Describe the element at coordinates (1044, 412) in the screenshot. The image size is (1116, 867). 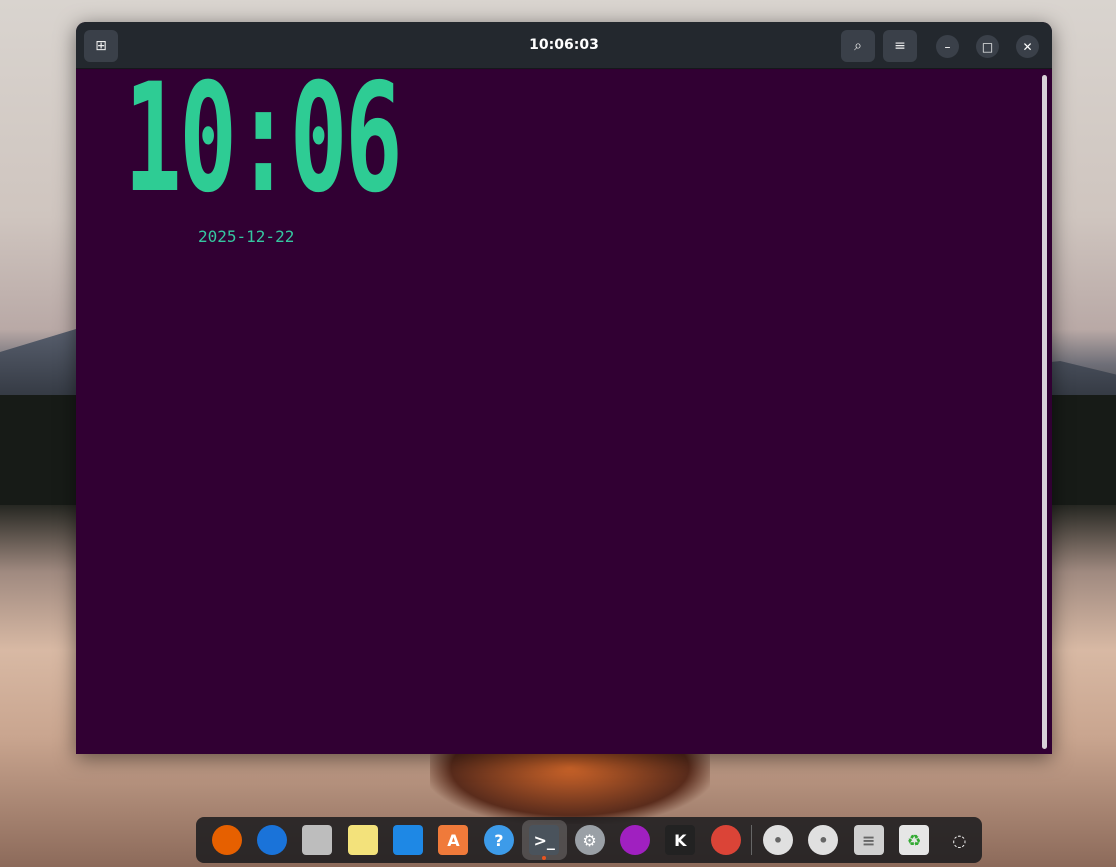
I see `scrollbar` at that location.